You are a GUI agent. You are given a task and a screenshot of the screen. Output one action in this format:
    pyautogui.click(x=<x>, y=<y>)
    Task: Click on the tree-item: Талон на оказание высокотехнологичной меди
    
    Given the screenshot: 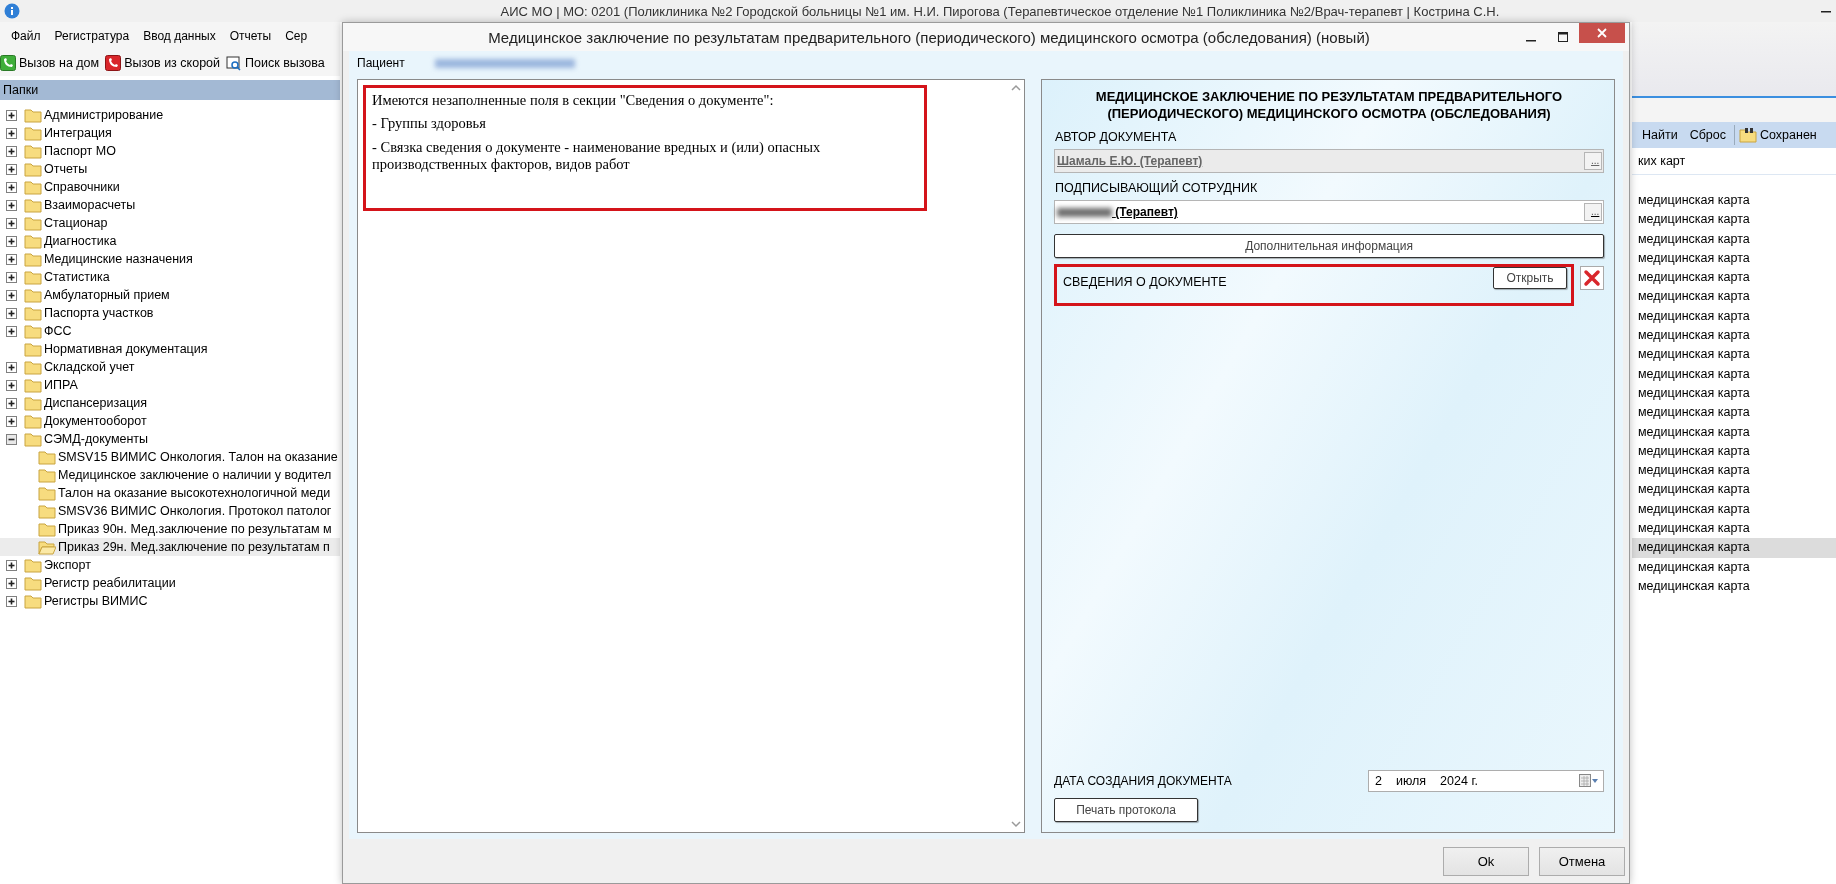 What is the action you would take?
    pyautogui.click(x=170, y=493)
    